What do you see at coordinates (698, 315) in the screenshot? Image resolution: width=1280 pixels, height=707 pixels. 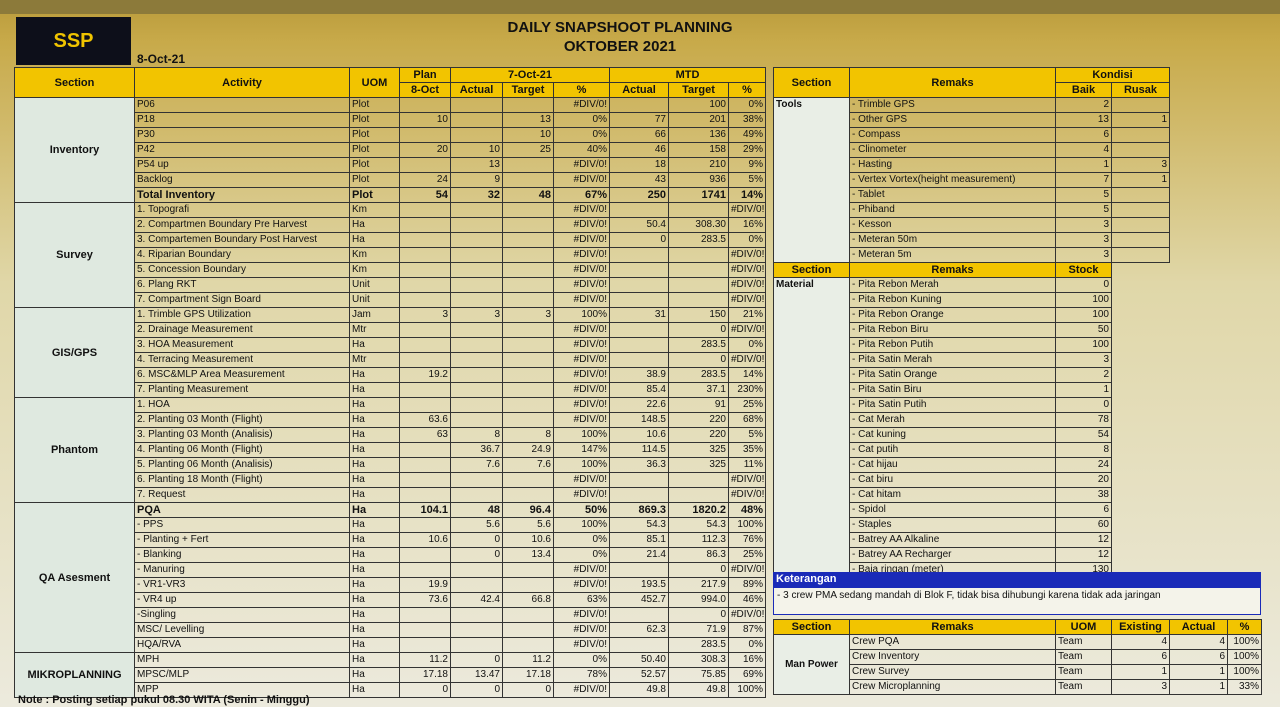 I see `mtd-target-cell: 150` at bounding box center [698, 315].